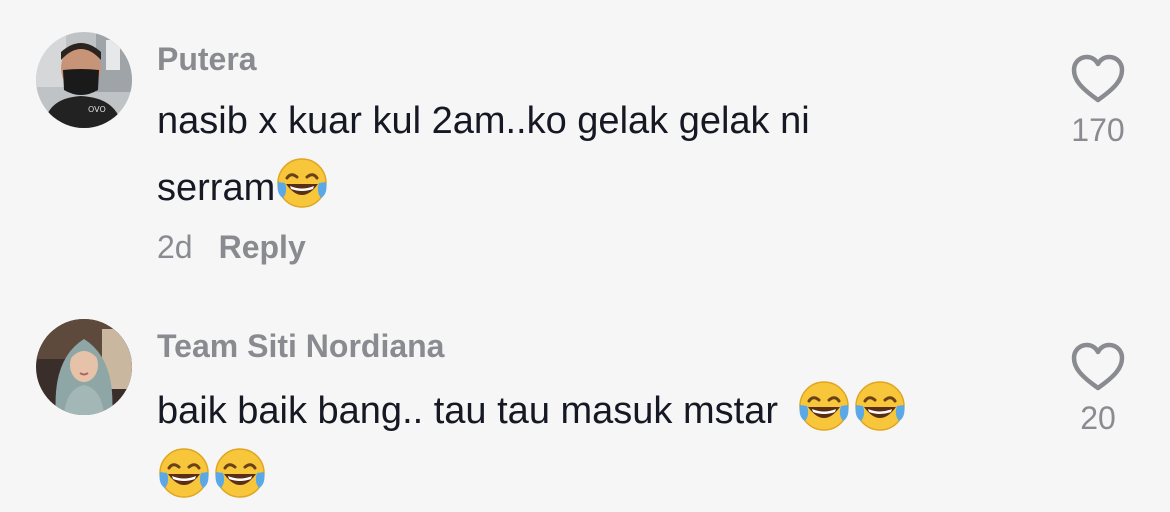 The height and width of the screenshot is (512, 1170). Describe the element at coordinates (1098, 130) in the screenshot. I see `like-count: 170` at that location.